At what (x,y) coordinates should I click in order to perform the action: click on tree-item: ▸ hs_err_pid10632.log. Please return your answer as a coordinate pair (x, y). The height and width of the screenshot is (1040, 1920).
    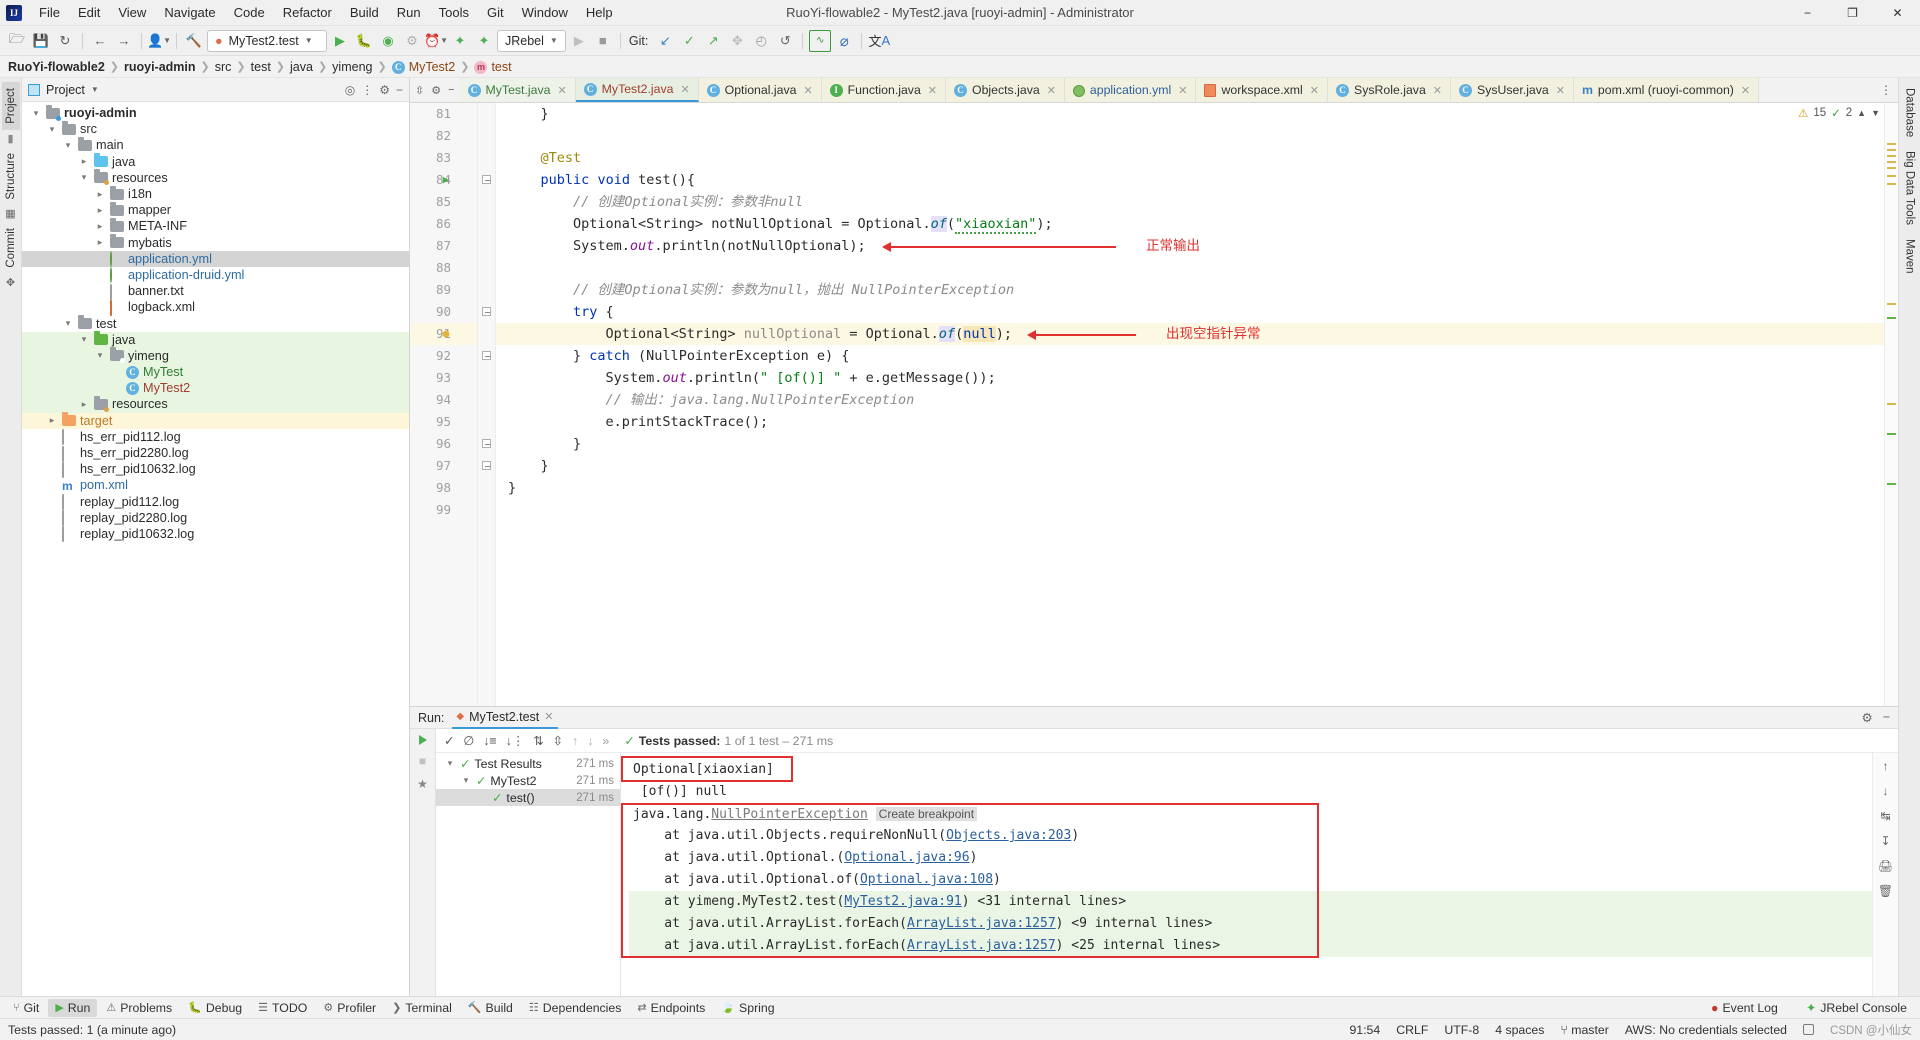
    Looking at the image, I should click on (215, 469).